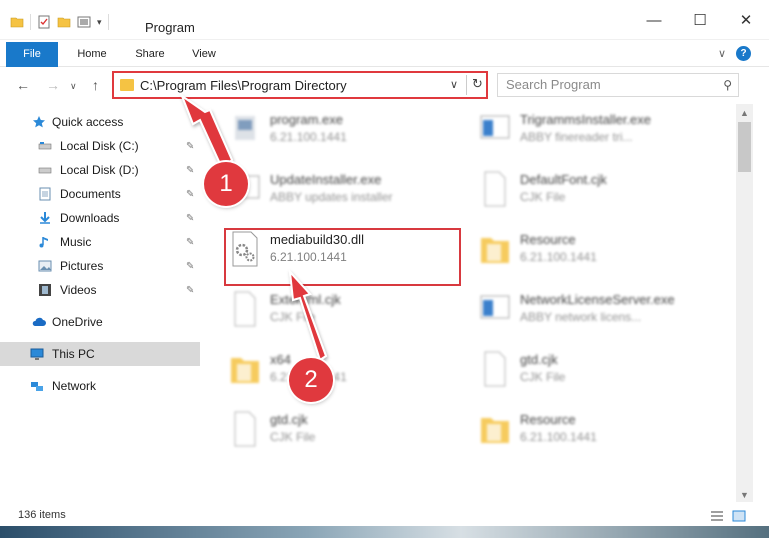  Describe the element at coordinates (84, 22) in the screenshot. I see `customize-toolbar-icon` at that location.